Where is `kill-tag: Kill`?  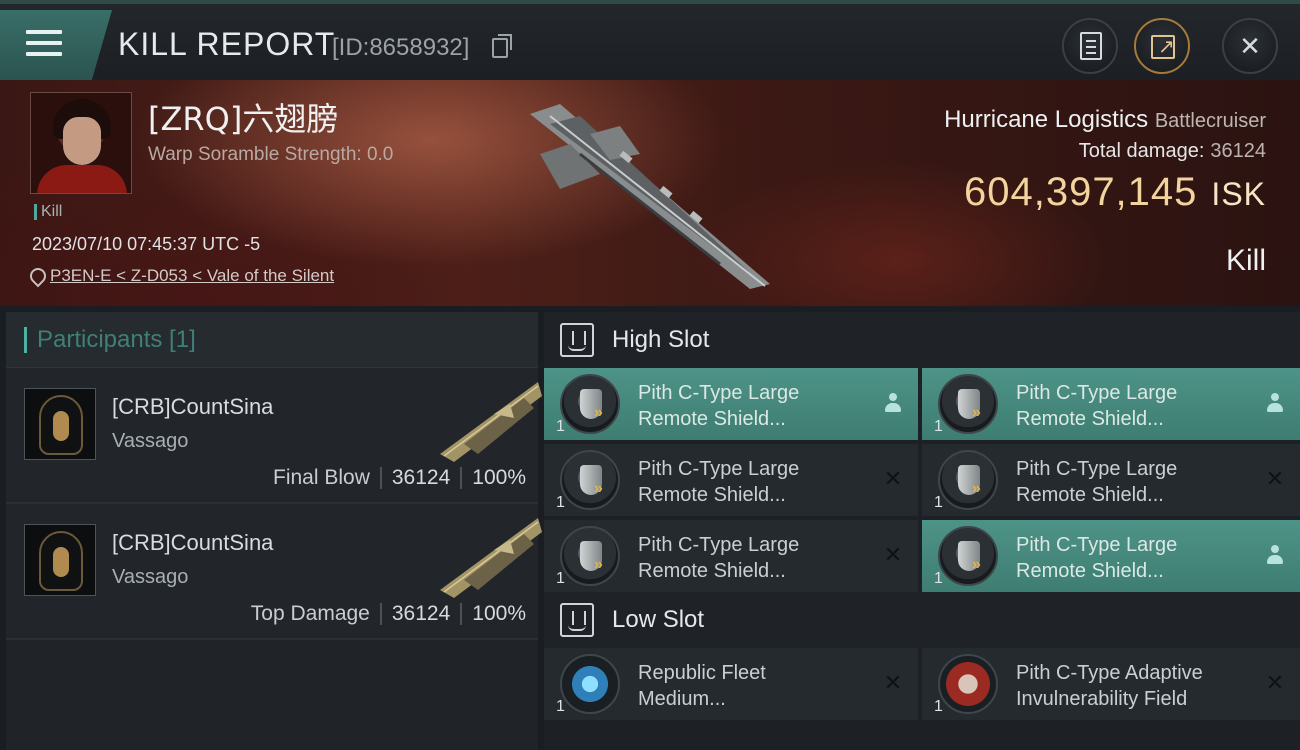
kill-tag: Kill is located at coordinates (48, 212).